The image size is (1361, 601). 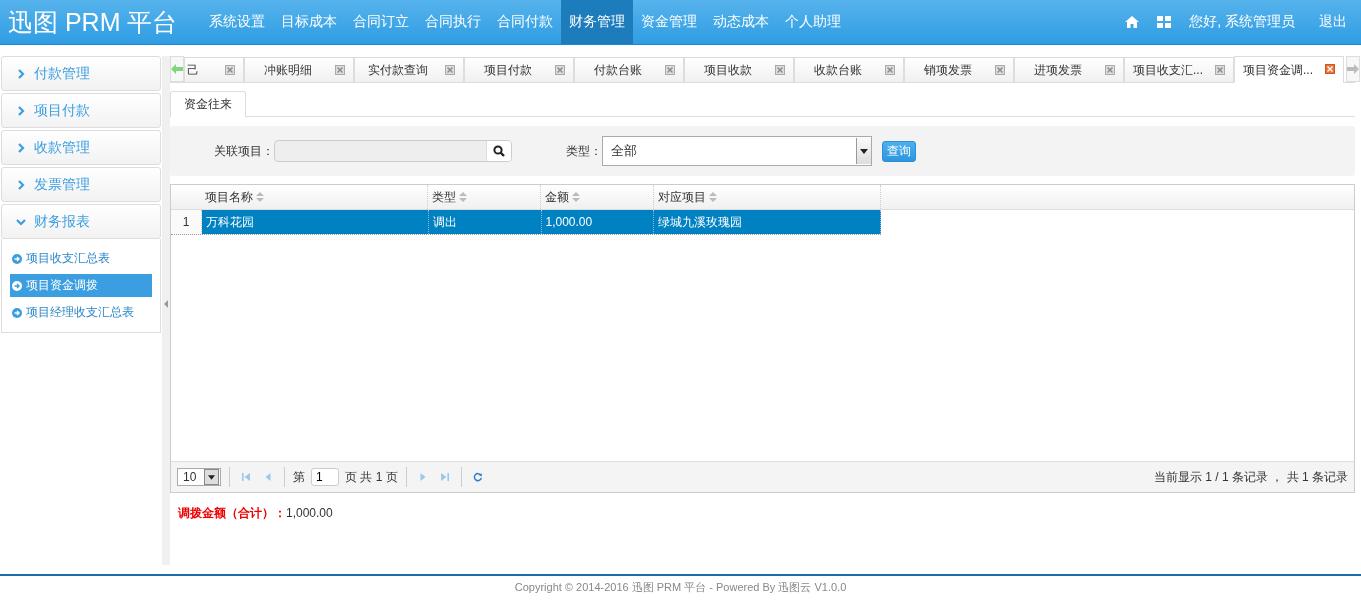 I want to click on sidebar-group-label: 财务报表, so click(x=62, y=221).